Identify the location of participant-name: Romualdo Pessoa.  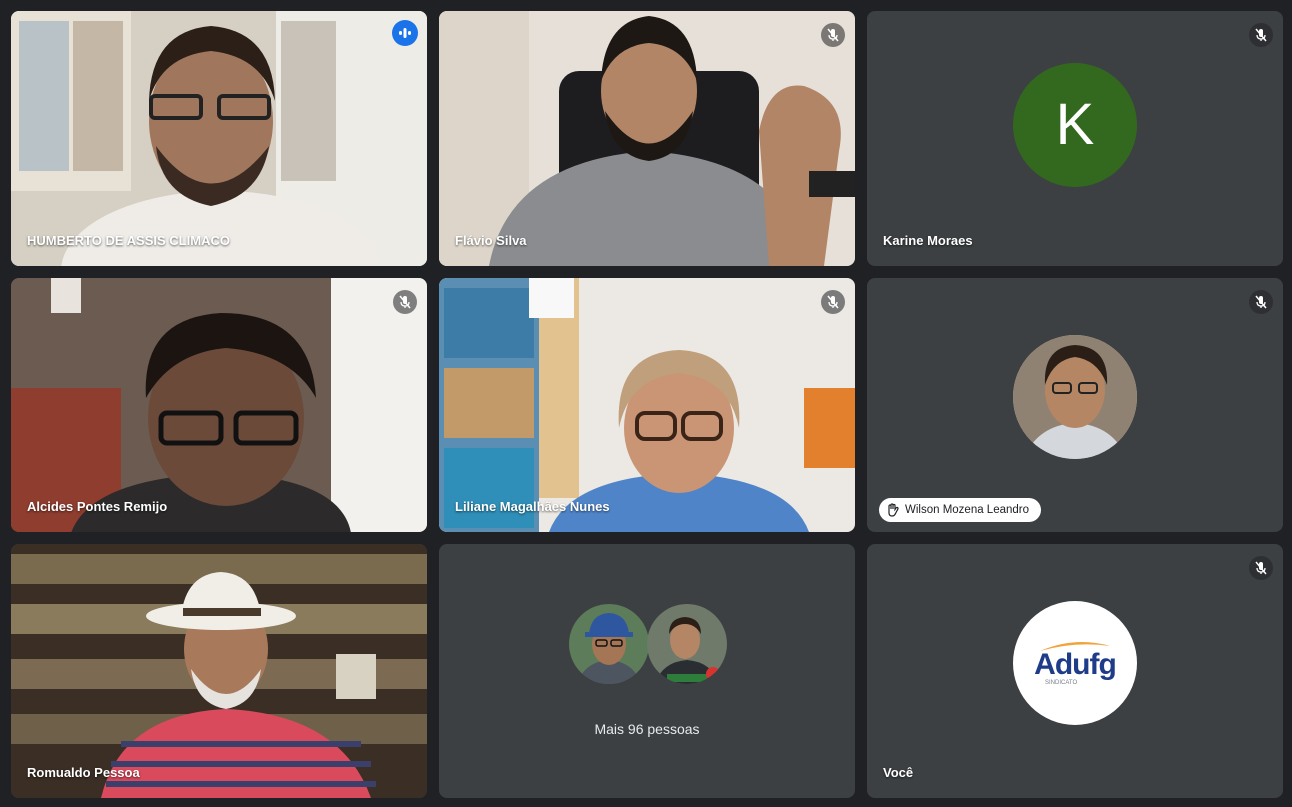
(83, 772).